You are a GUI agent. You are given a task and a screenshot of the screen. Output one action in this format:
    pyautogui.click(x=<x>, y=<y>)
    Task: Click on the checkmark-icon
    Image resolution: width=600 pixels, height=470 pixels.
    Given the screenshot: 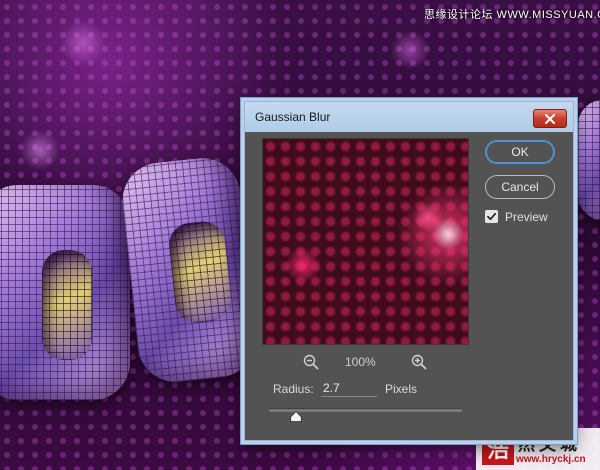 What is the action you would take?
    pyautogui.click(x=492, y=216)
    